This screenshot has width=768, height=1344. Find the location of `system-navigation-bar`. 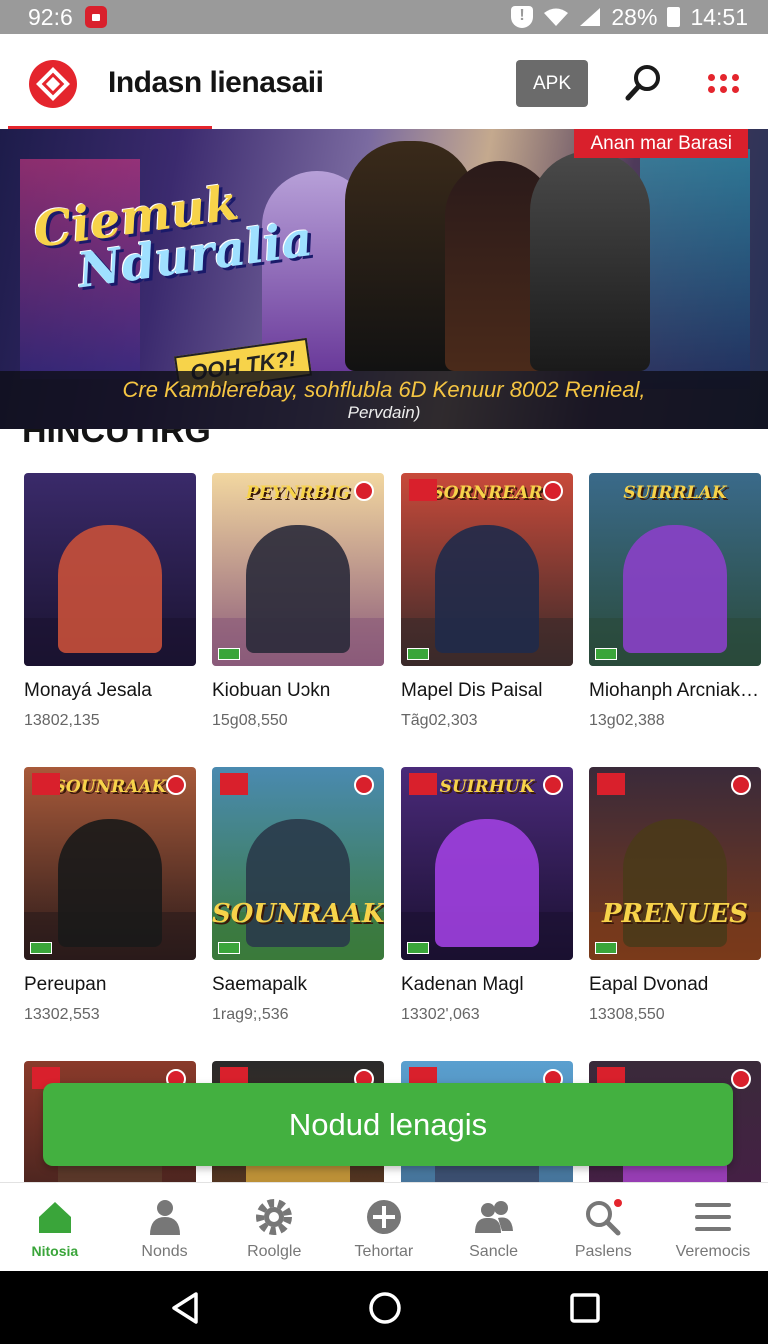

system-navigation-bar is located at coordinates (384, 1307).